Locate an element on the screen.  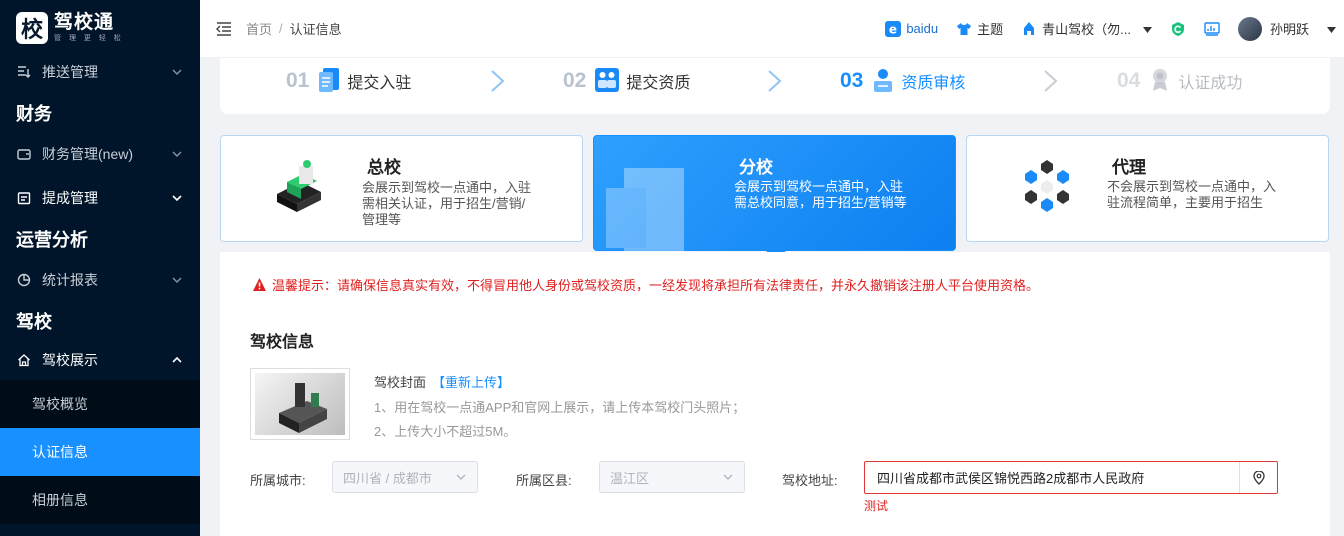
card-title: 总校 is located at coordinates (384, 167).